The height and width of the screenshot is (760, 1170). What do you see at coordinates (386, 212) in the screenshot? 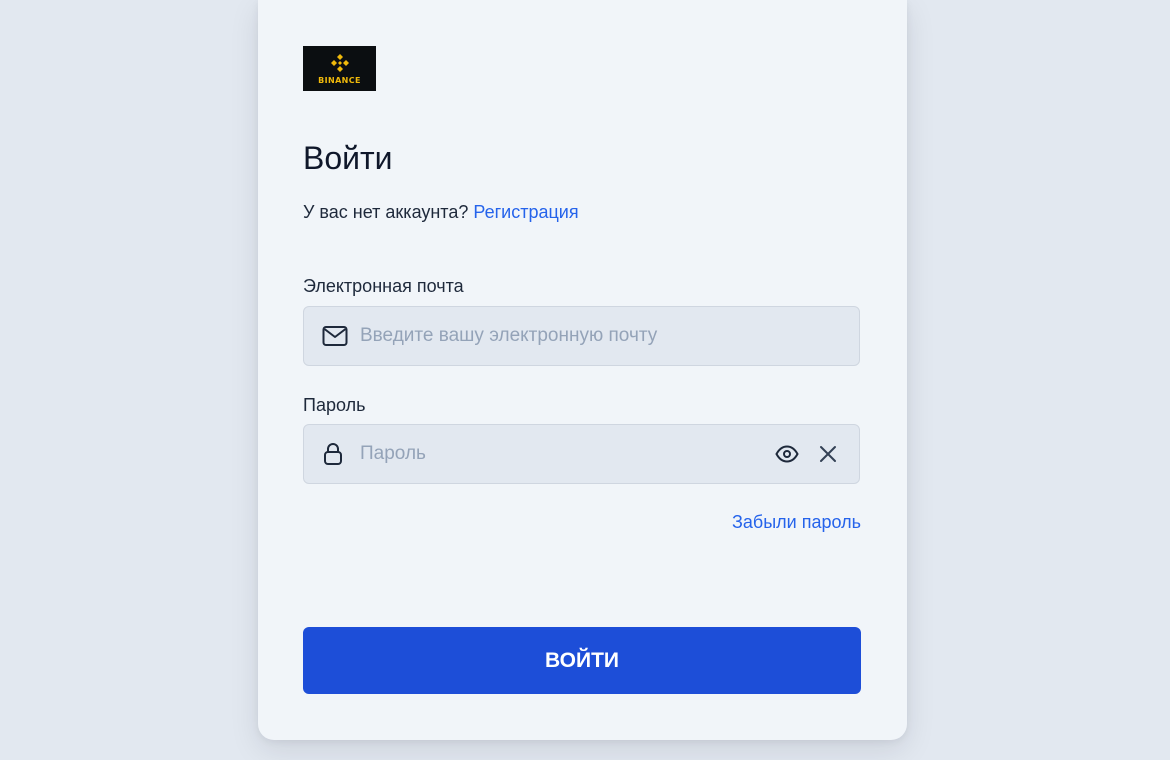
I see `signup-prompt-text: У вас нет аккаунта?` at bounding box center [386, 212].